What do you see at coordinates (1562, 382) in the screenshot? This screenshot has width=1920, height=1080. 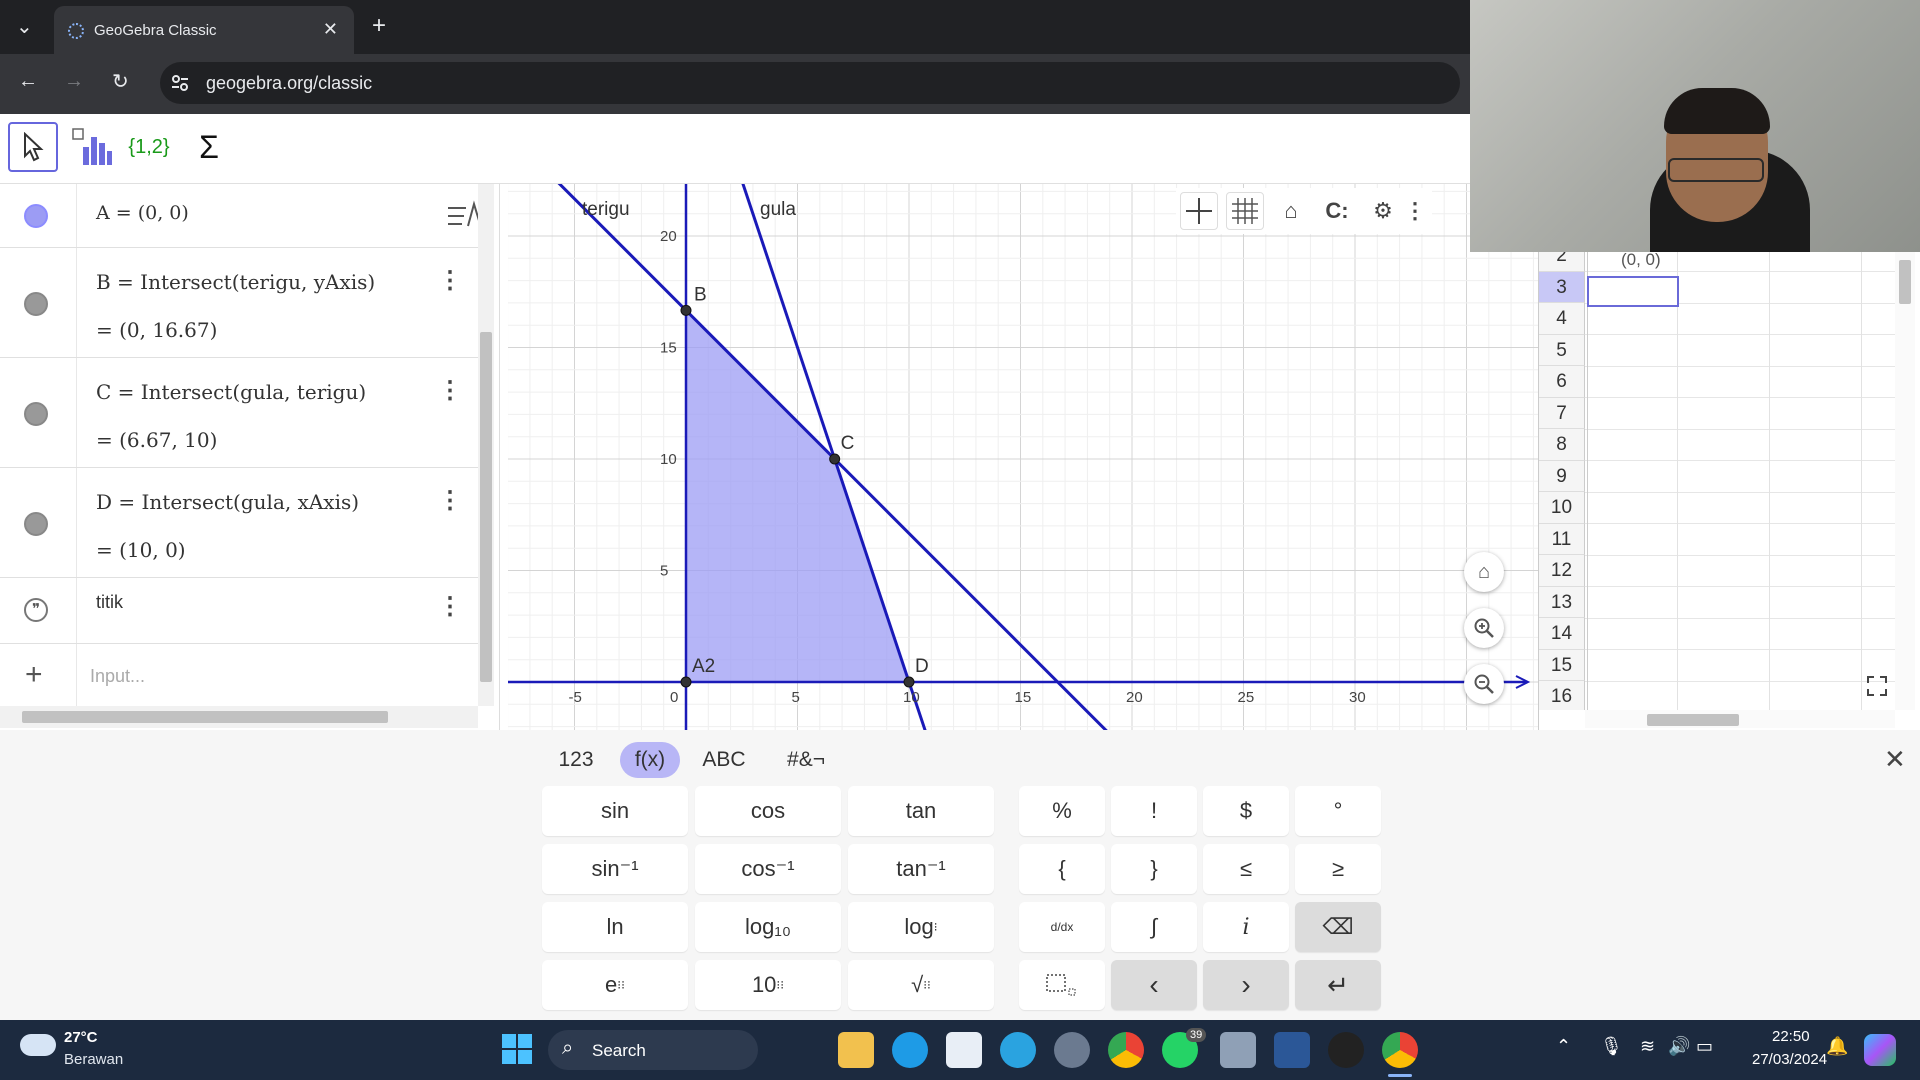 I see `row-header: 6` at bounding box center [1562, 382].